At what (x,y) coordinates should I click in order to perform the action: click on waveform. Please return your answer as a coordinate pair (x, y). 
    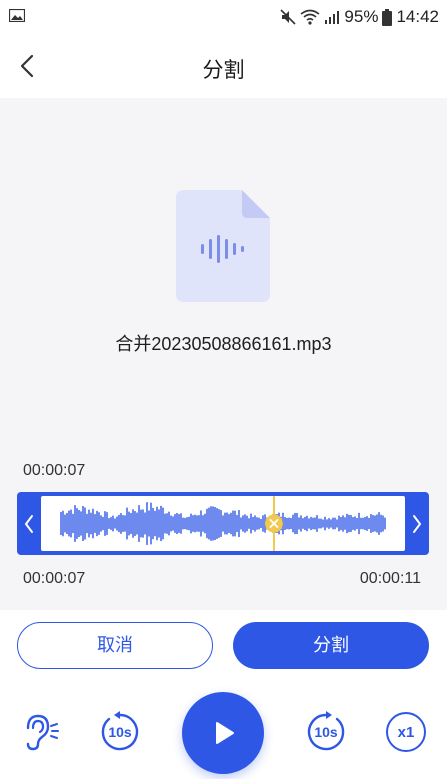
    Looking at the image, I should click on (223, 523).